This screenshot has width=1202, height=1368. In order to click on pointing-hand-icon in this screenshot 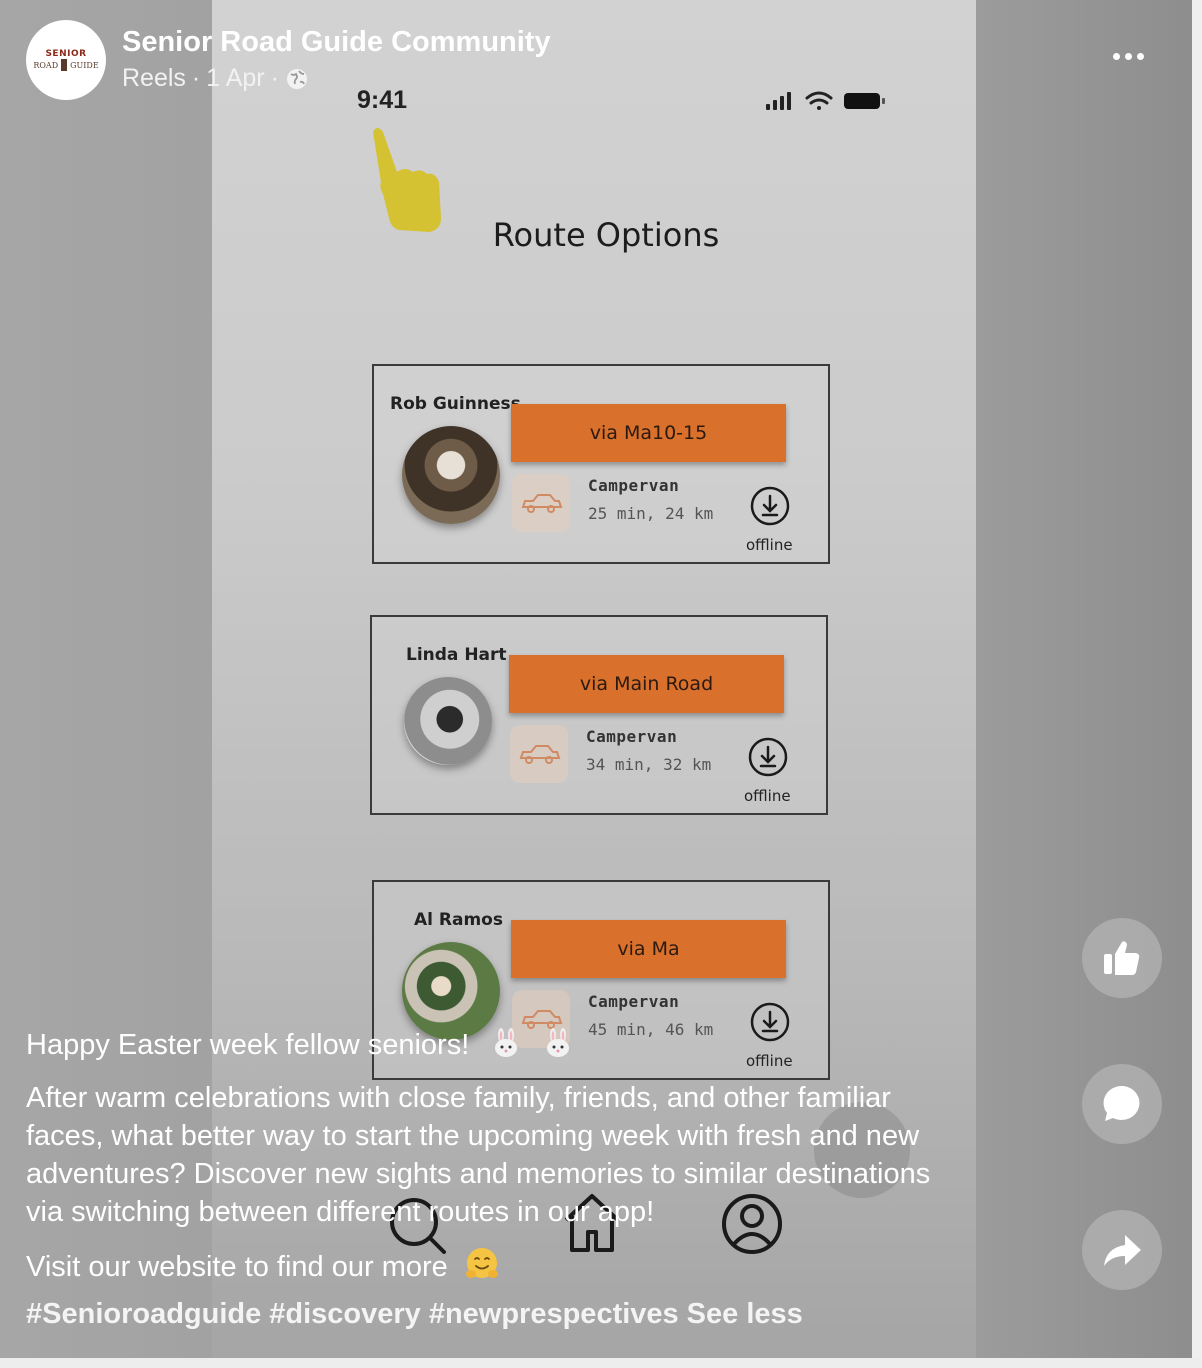, I will do `click(407, 180)`.